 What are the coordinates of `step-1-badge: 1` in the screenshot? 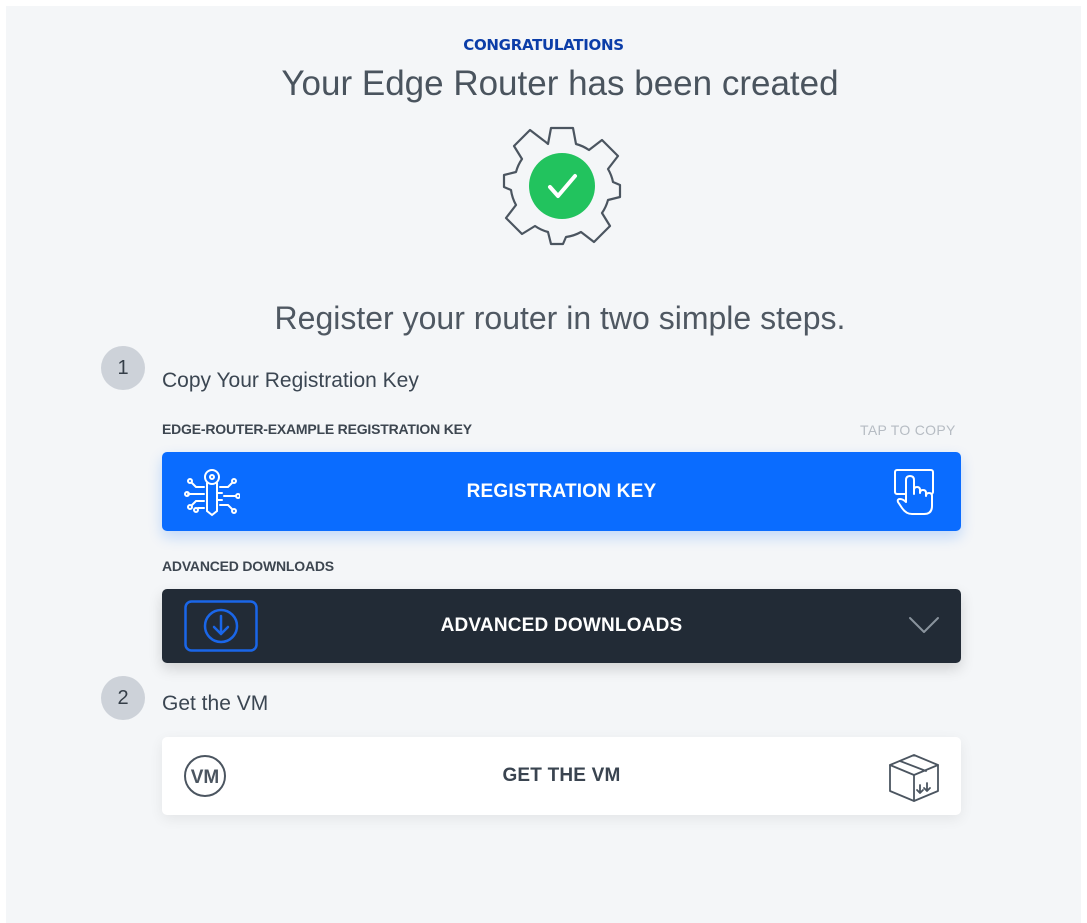 It's located at (123, 368).